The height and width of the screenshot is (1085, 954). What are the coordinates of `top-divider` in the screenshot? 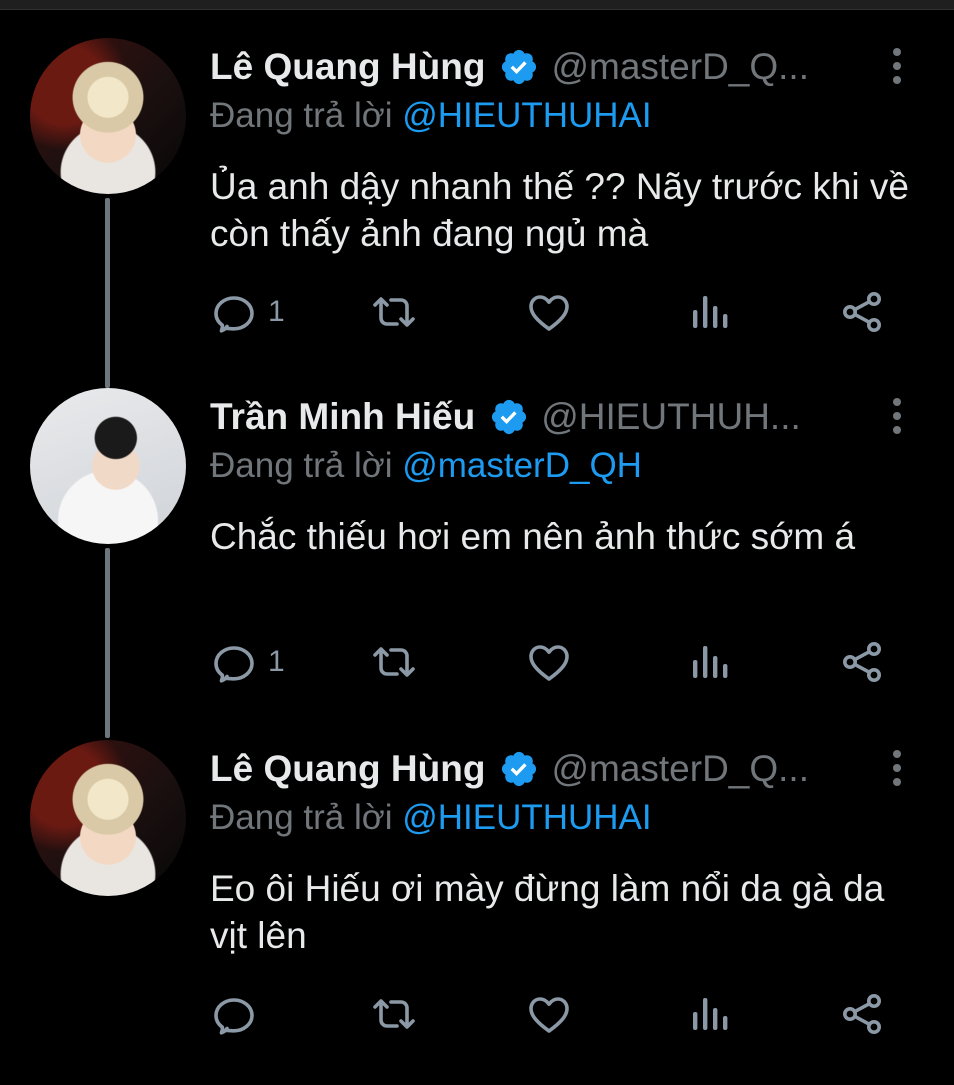 It's located at (477, 5).